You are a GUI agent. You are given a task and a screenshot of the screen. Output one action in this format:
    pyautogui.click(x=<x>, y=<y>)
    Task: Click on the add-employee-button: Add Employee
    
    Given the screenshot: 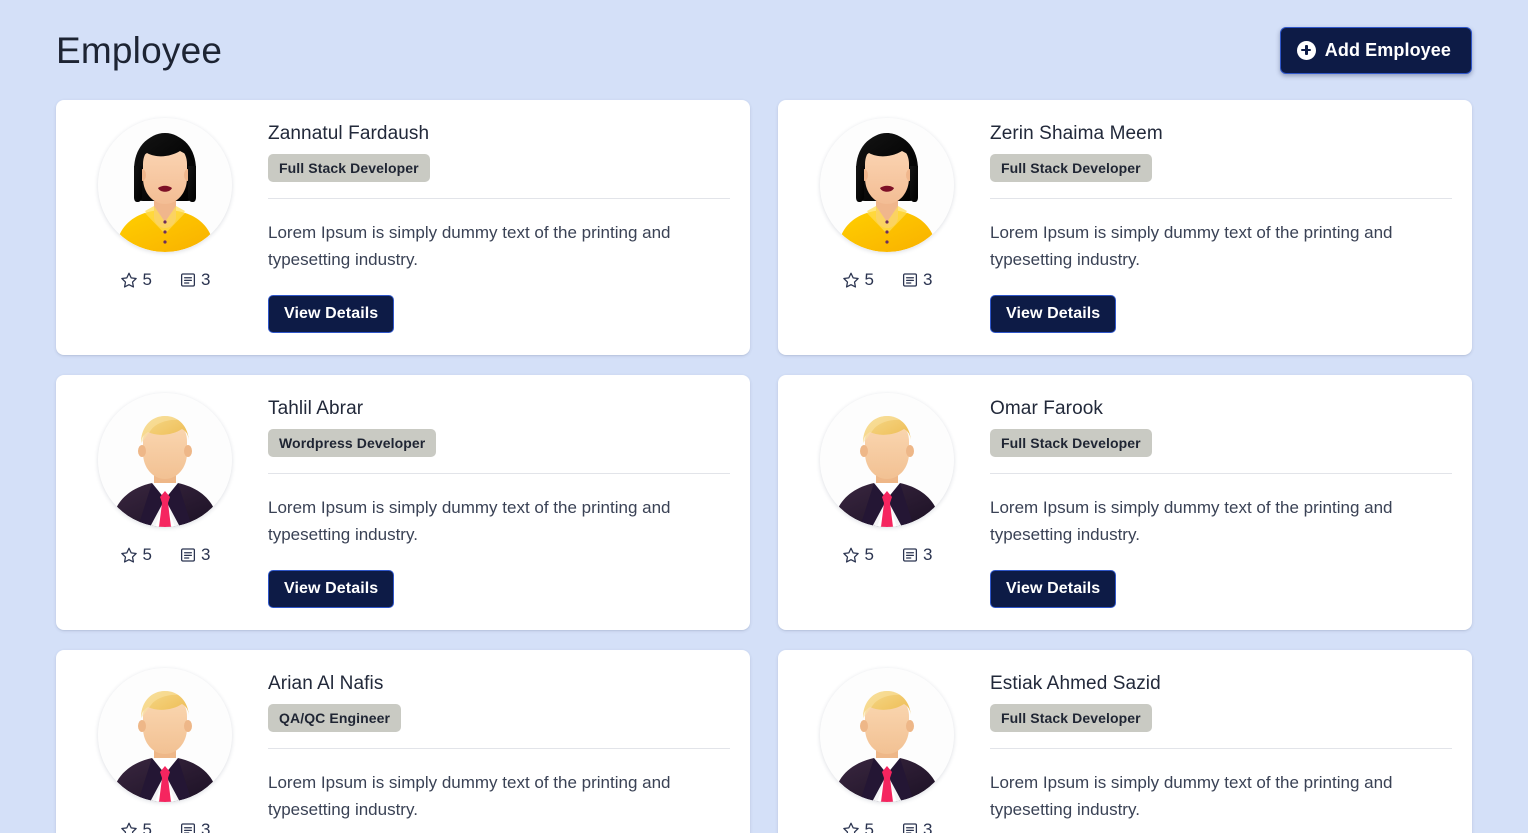 What is the action you would take?
    pyautogui.click(x=1375, y=50)
    